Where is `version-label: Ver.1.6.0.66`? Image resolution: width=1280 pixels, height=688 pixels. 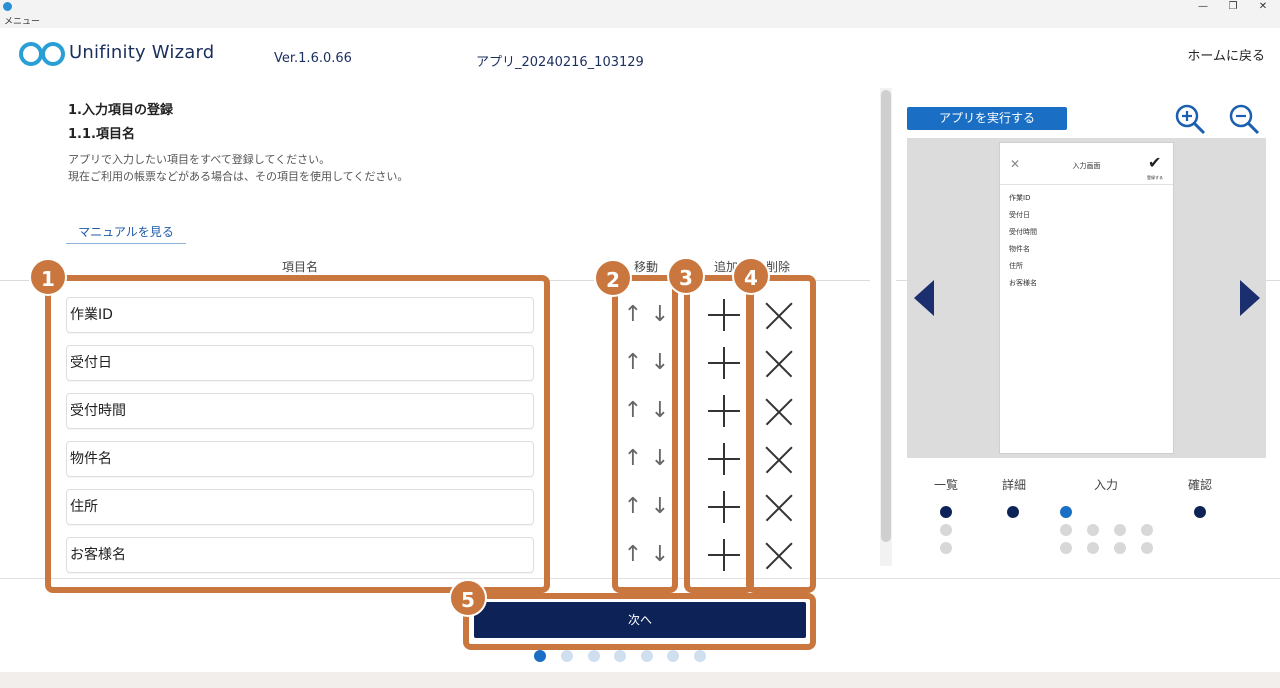
version-label: Ver.1.6.0.66 is located at coordinates (313, 58).